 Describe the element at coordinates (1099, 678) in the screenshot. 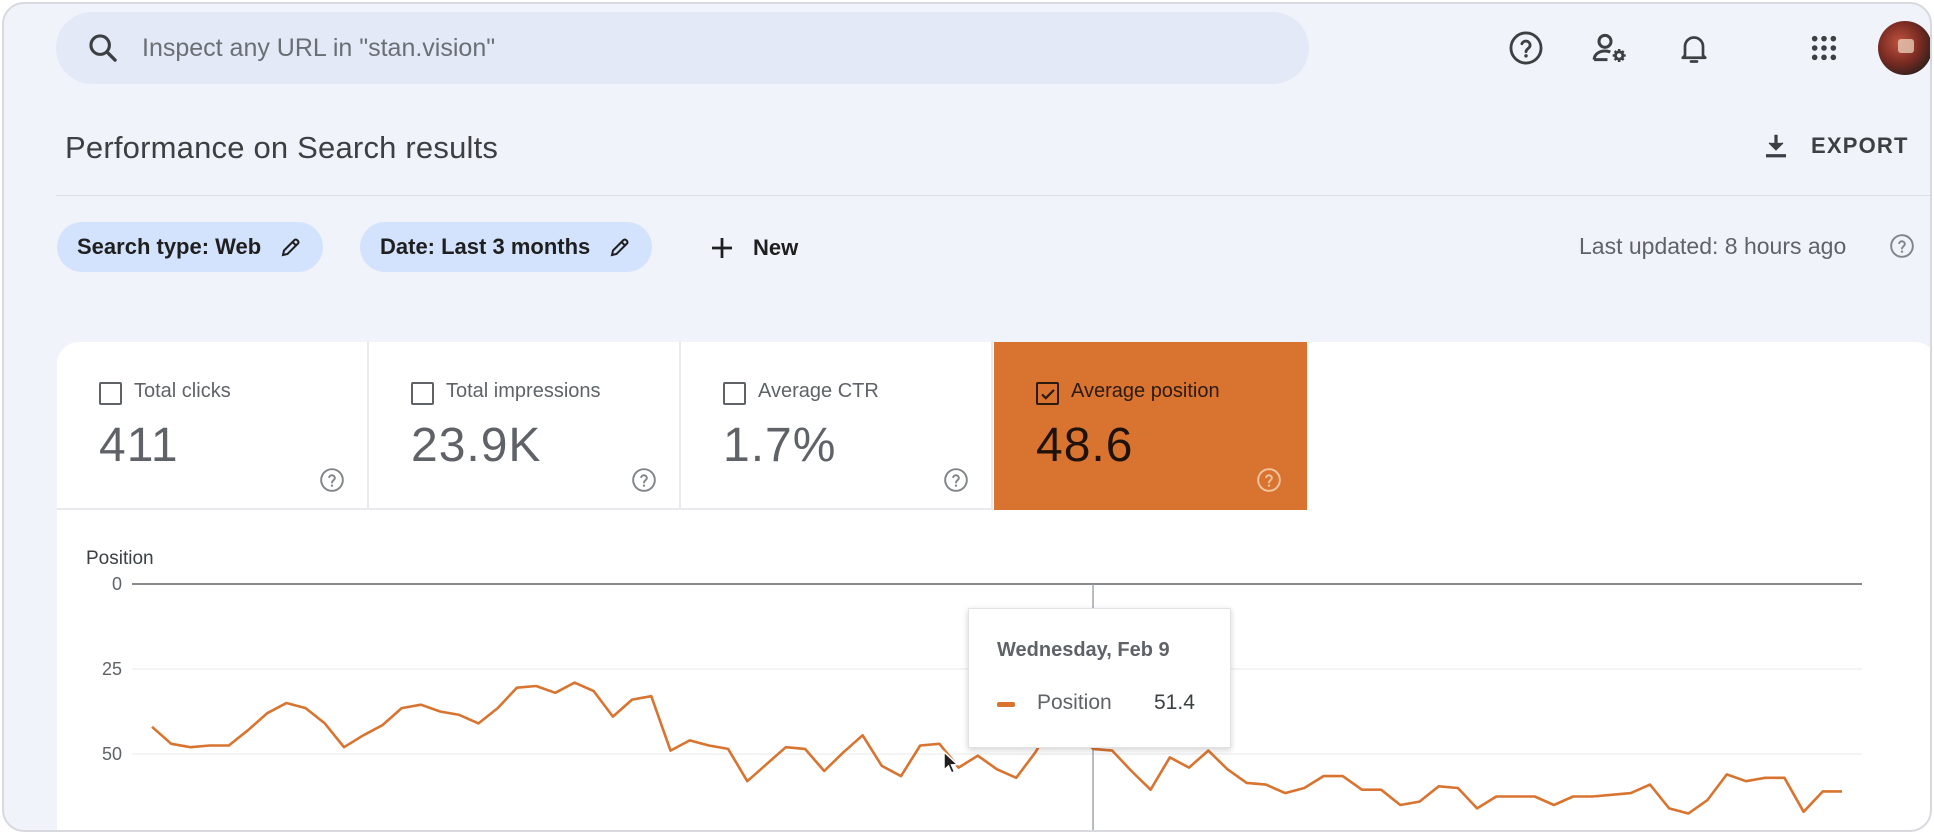

I see `chart-tooltip: Wednesday, Feb 9 Position 51.4` at that location.